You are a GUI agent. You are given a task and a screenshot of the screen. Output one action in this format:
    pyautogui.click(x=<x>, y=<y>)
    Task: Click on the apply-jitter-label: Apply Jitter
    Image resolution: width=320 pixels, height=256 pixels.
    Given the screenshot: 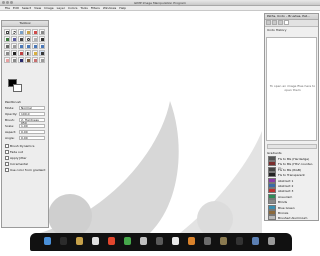 What is the action you would take?
    pyautogui.click(x=18, y=158)
    